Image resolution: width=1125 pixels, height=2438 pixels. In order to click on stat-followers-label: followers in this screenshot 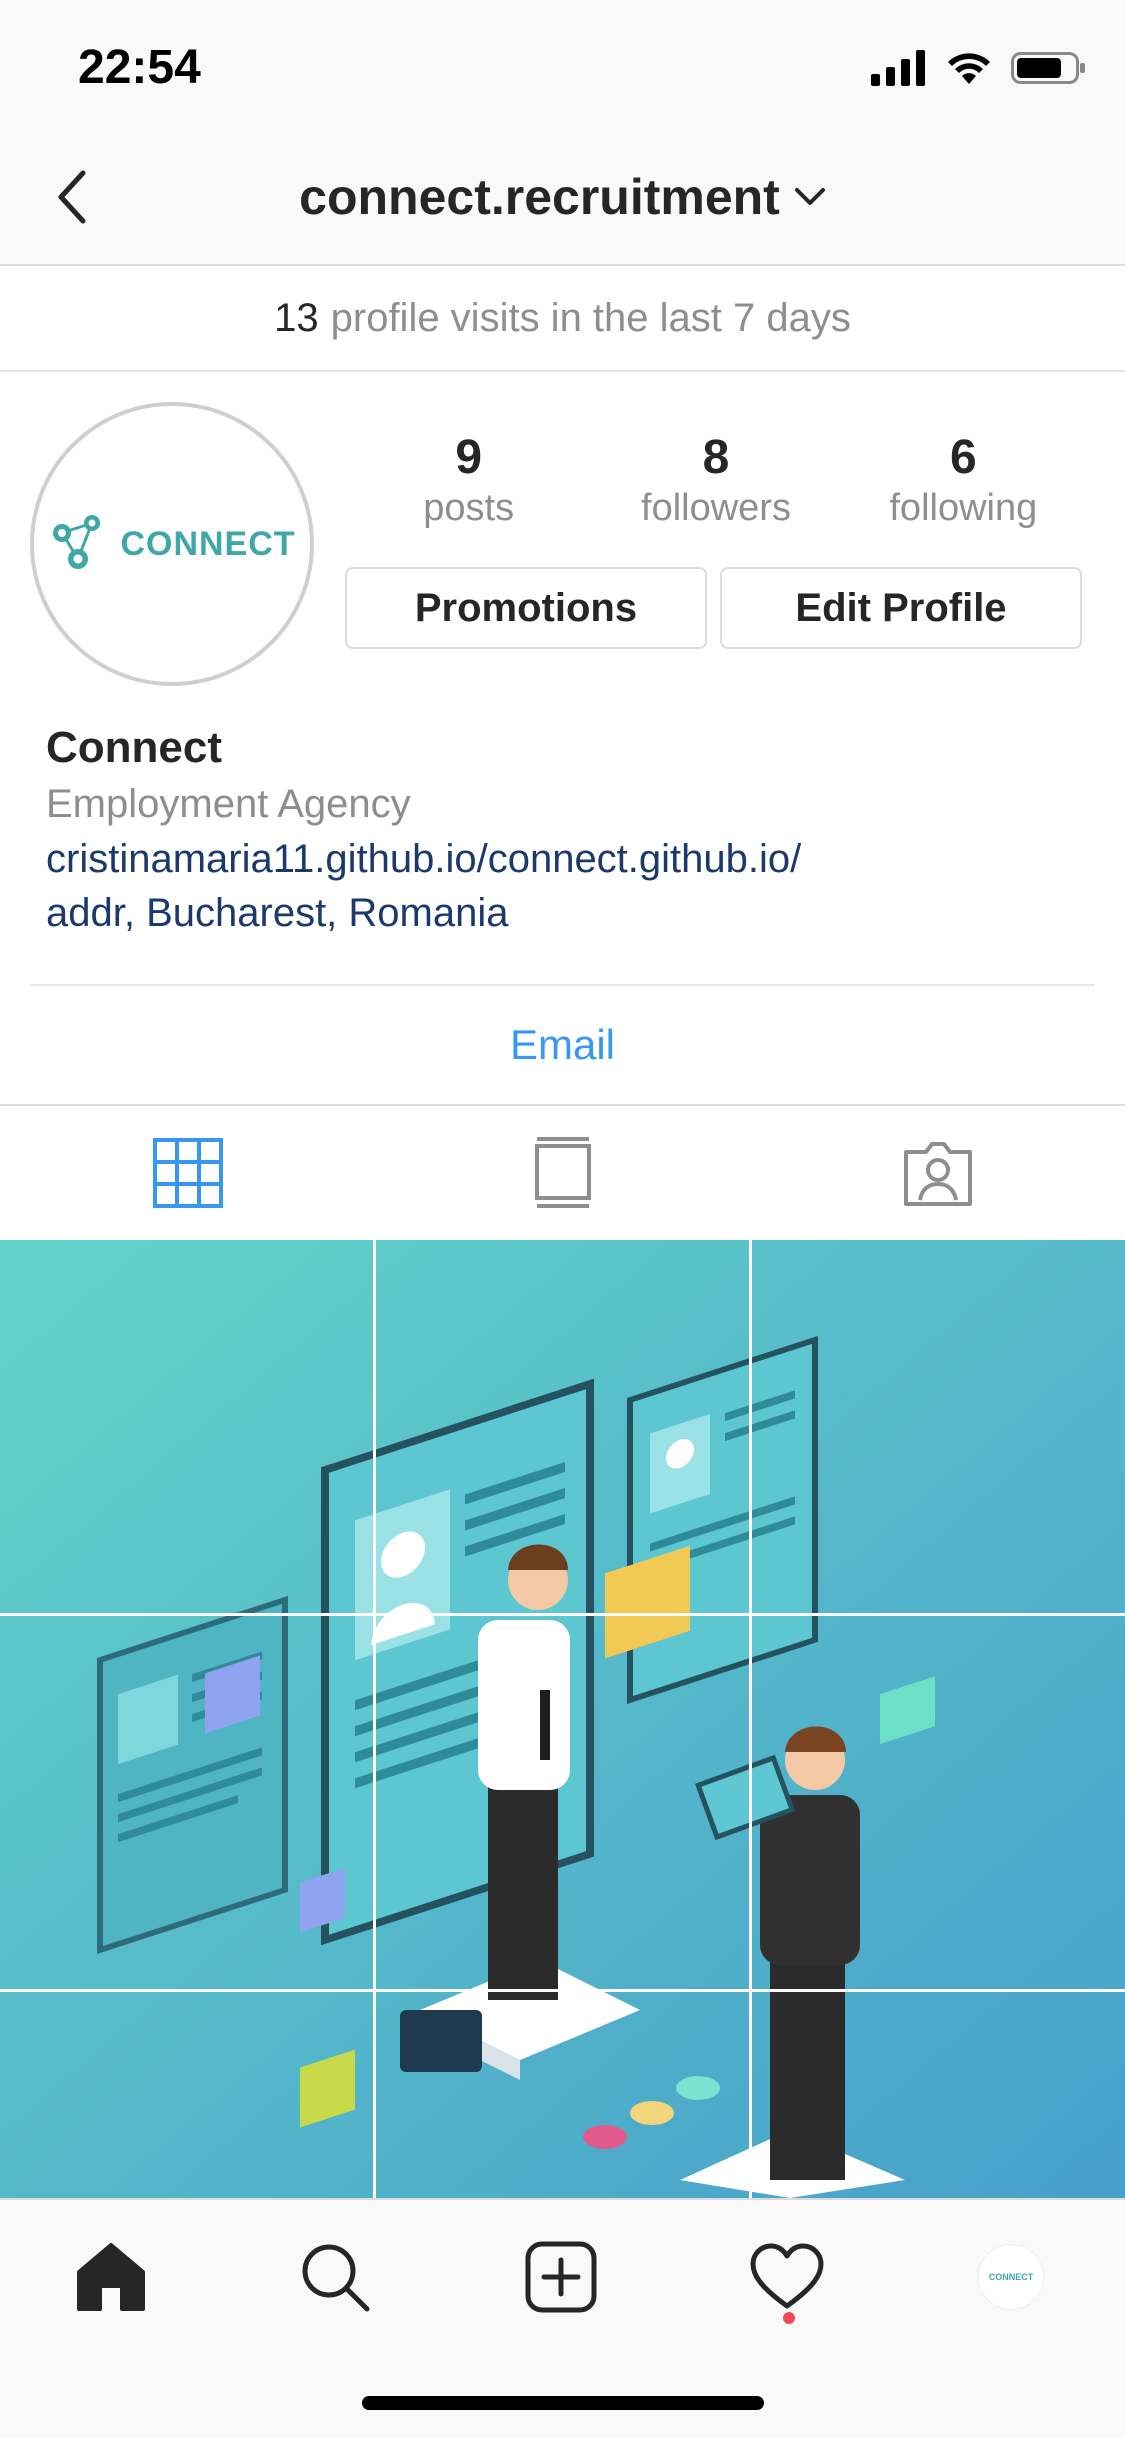, I will do `click(716, 508)`.